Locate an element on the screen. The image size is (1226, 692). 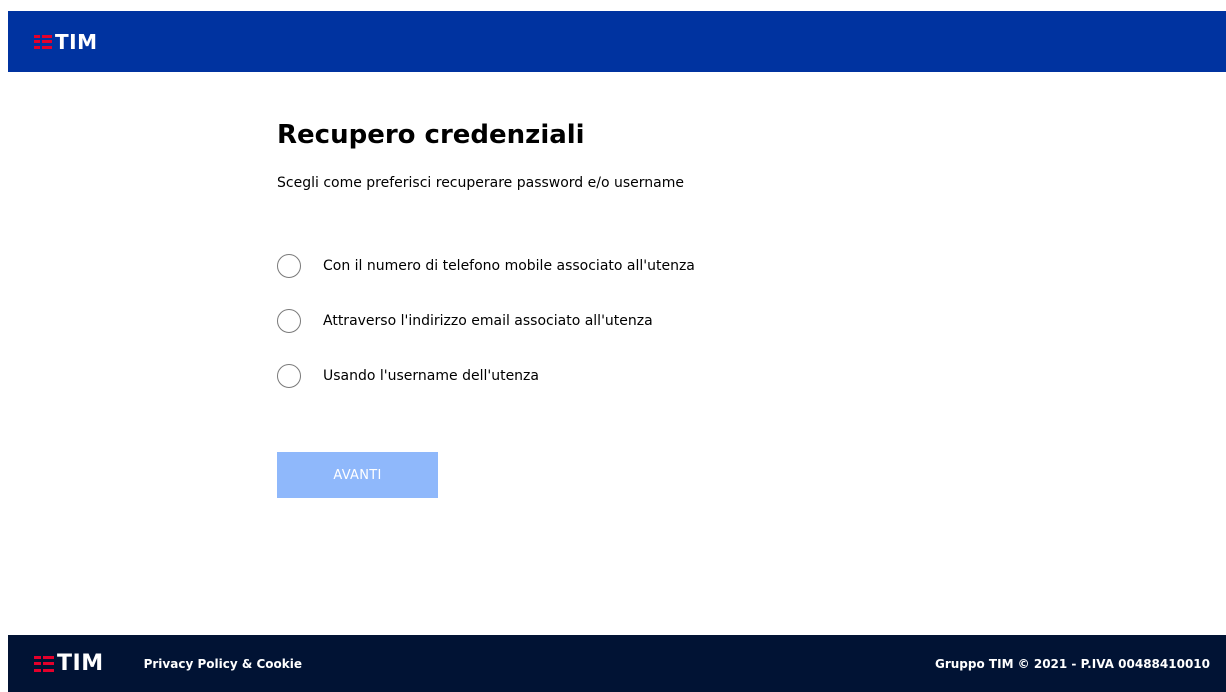
option-username: Usando l'username dell'utenza is located at coordinates (627, 376).